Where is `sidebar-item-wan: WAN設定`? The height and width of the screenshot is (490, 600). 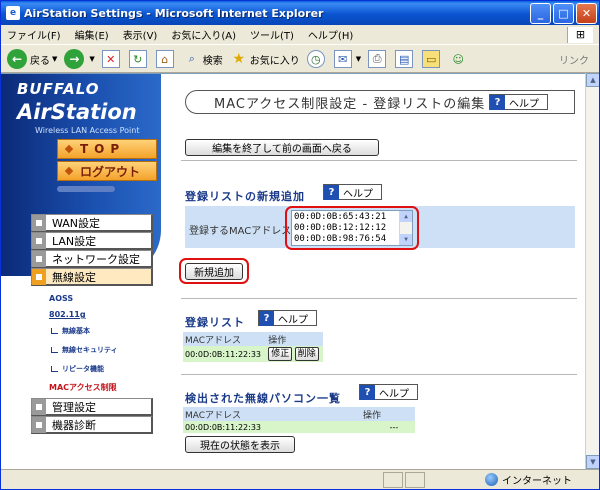
sidebar-item-wan: WAN設定 is located at coordinates (92, 223).